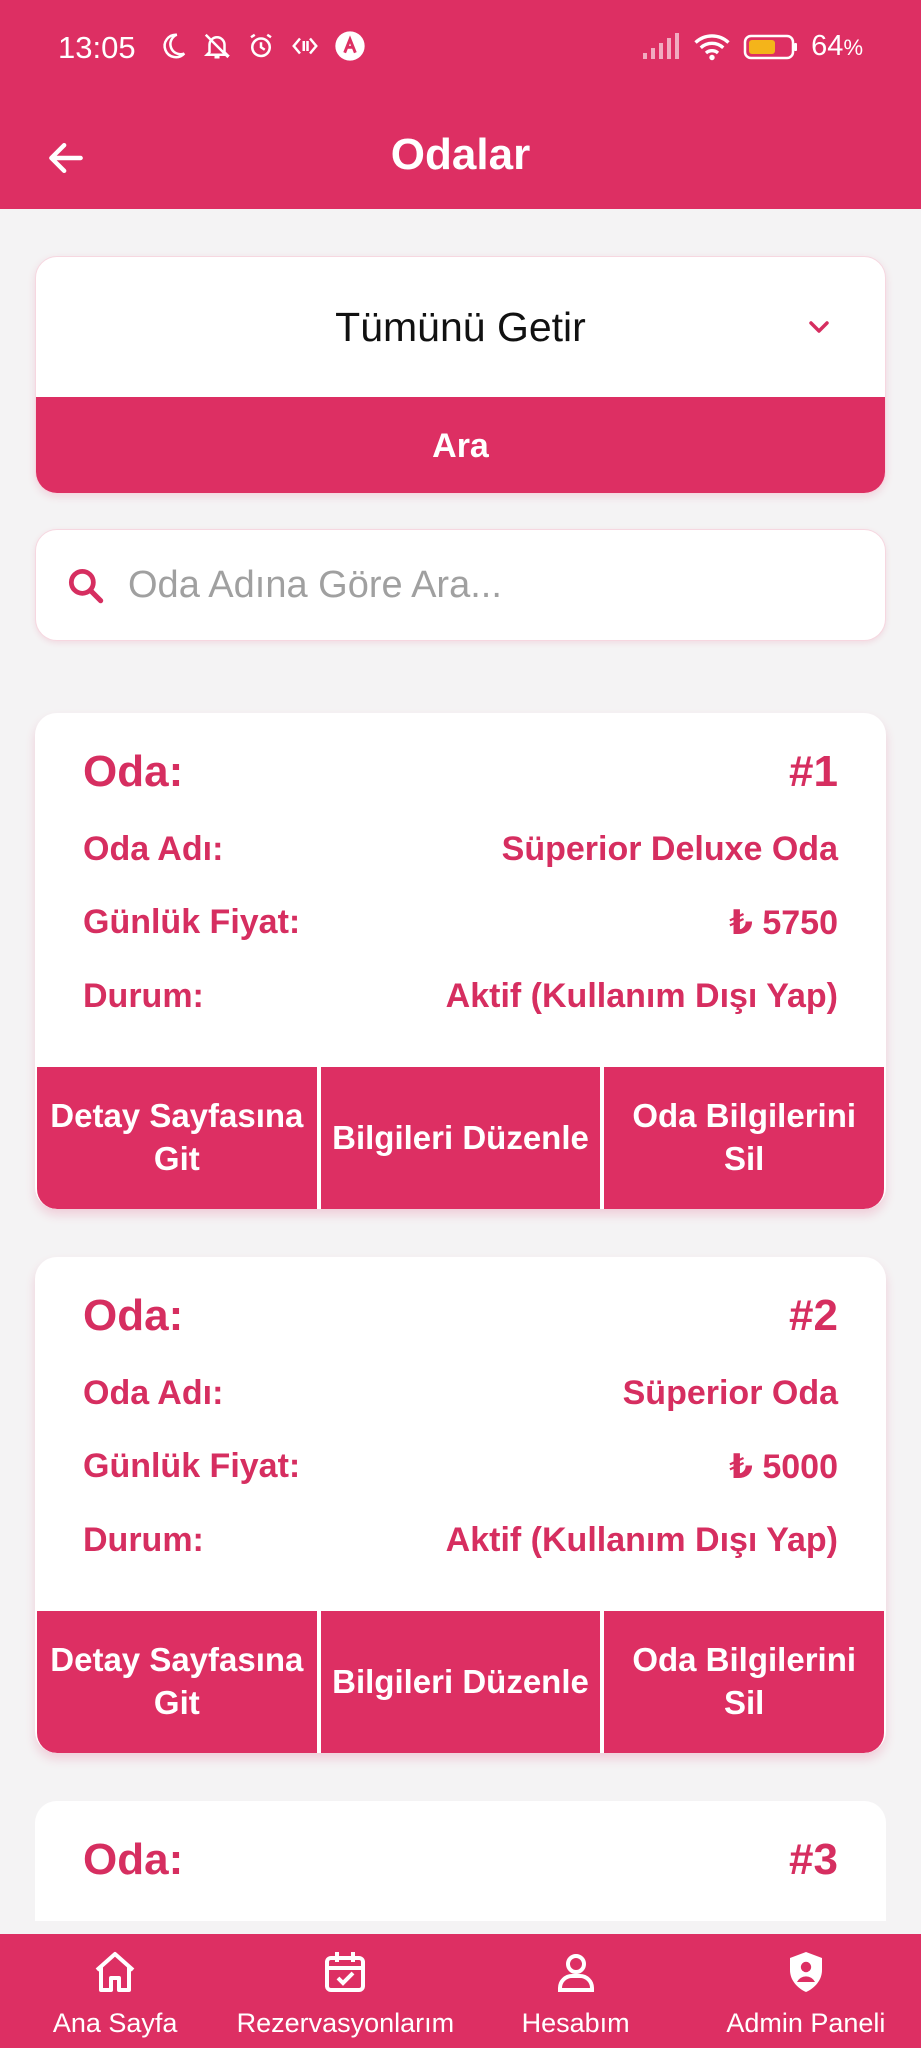  What do you see at coordinates (575, 2023) in the screenshot?
I see `nav-account-label: Hesabım` at bounding box center [575, 2023].